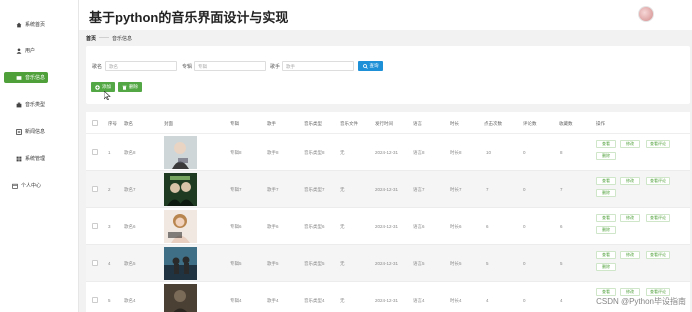 The height and width of the screenshot is (312, 692). I want to click on cell-duration: 时长8, so click(456, 152).